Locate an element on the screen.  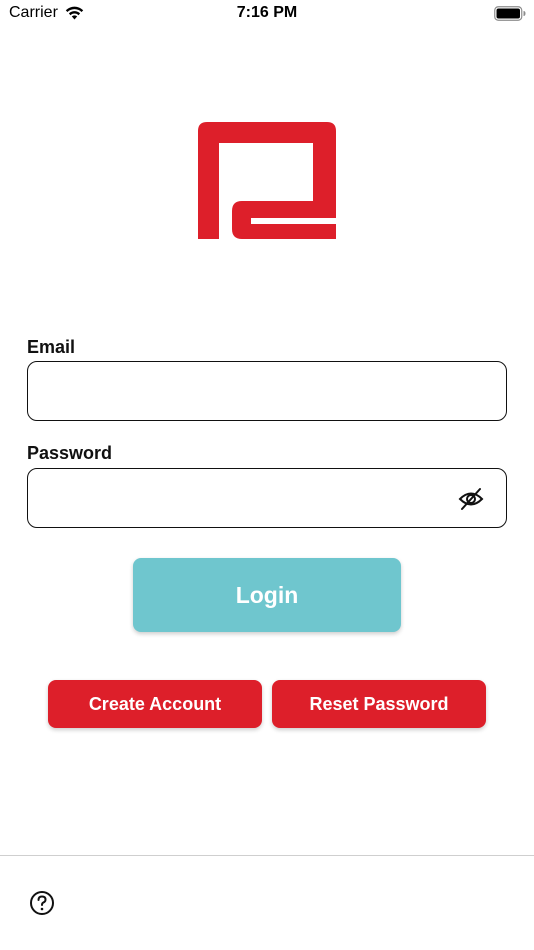
logo-icon is located at coordinates (267, 180).